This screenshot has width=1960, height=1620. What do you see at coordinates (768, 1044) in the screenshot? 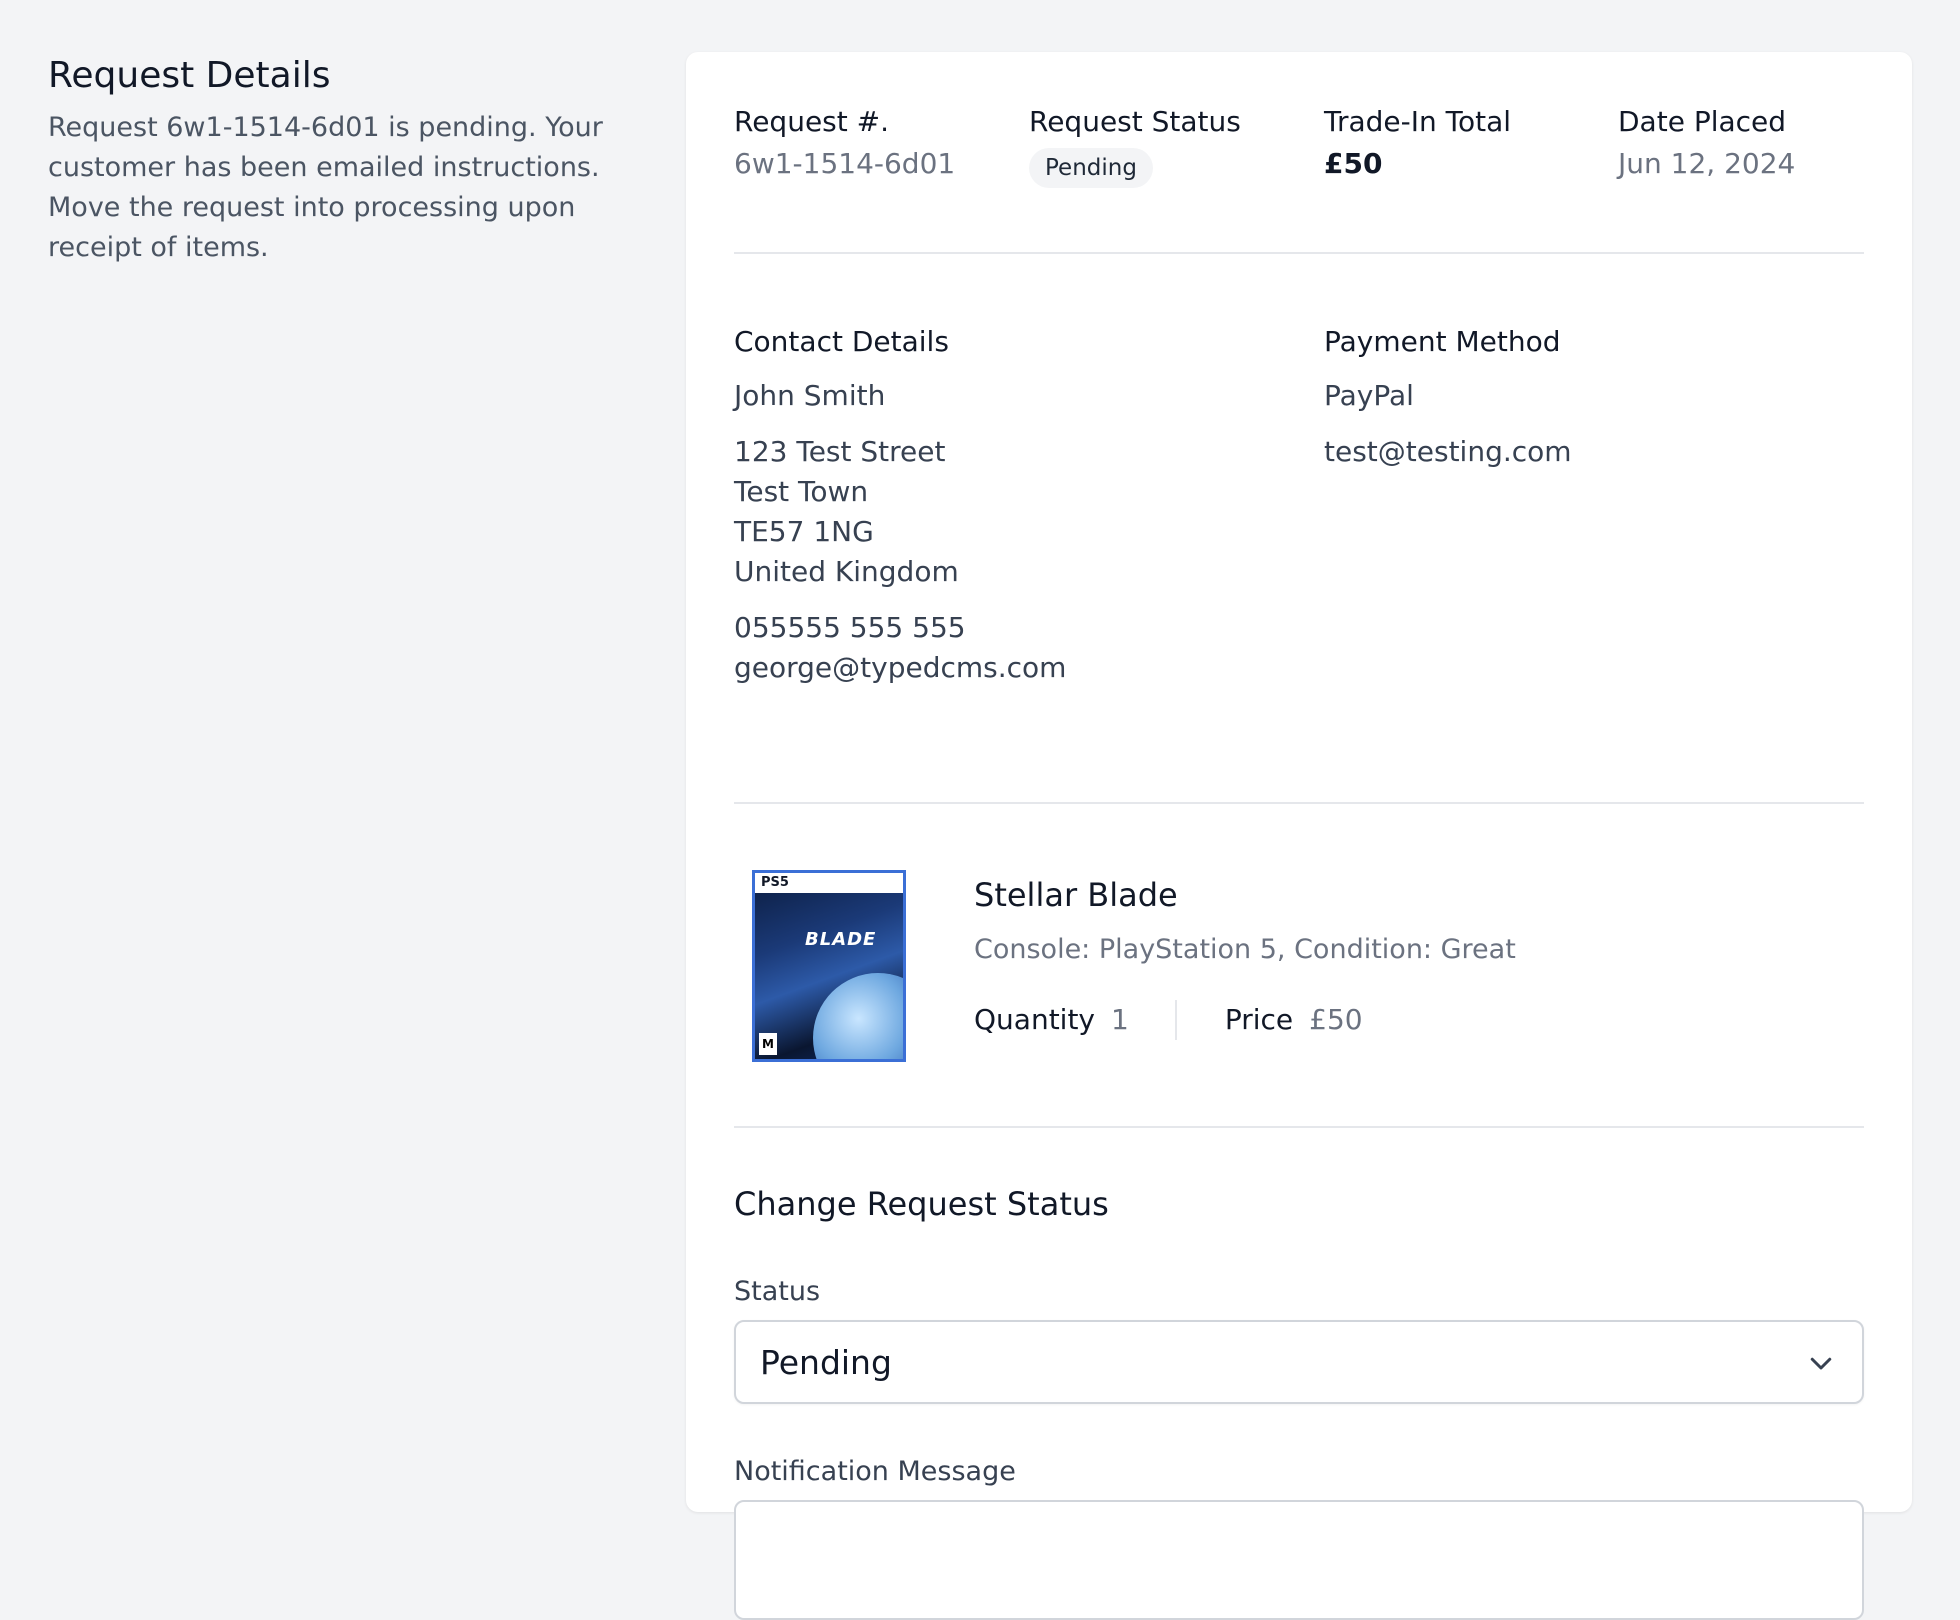
I see `age-rating-badge: M` at bounding box center [768, 1044].